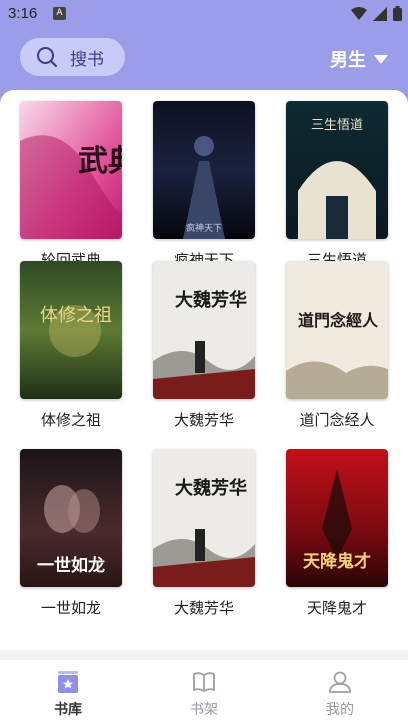  Describe the element at coordinates (87, 59) in the screenshot. I see `search-label: 搜书` at that location.